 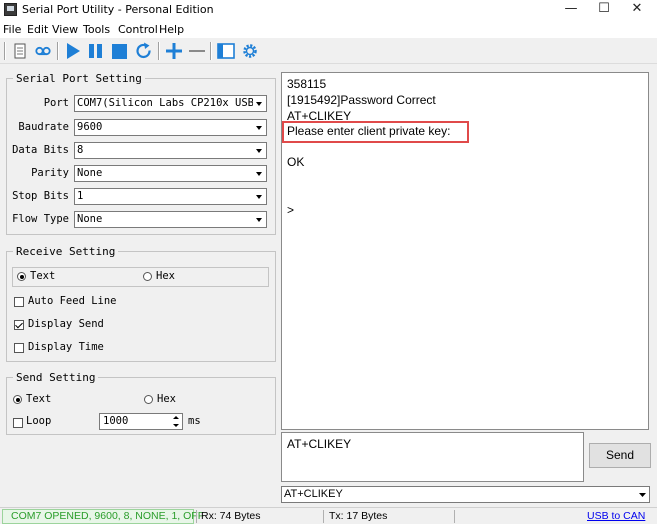 I want to click on loop-checkbox, so click(x=18, y=423).